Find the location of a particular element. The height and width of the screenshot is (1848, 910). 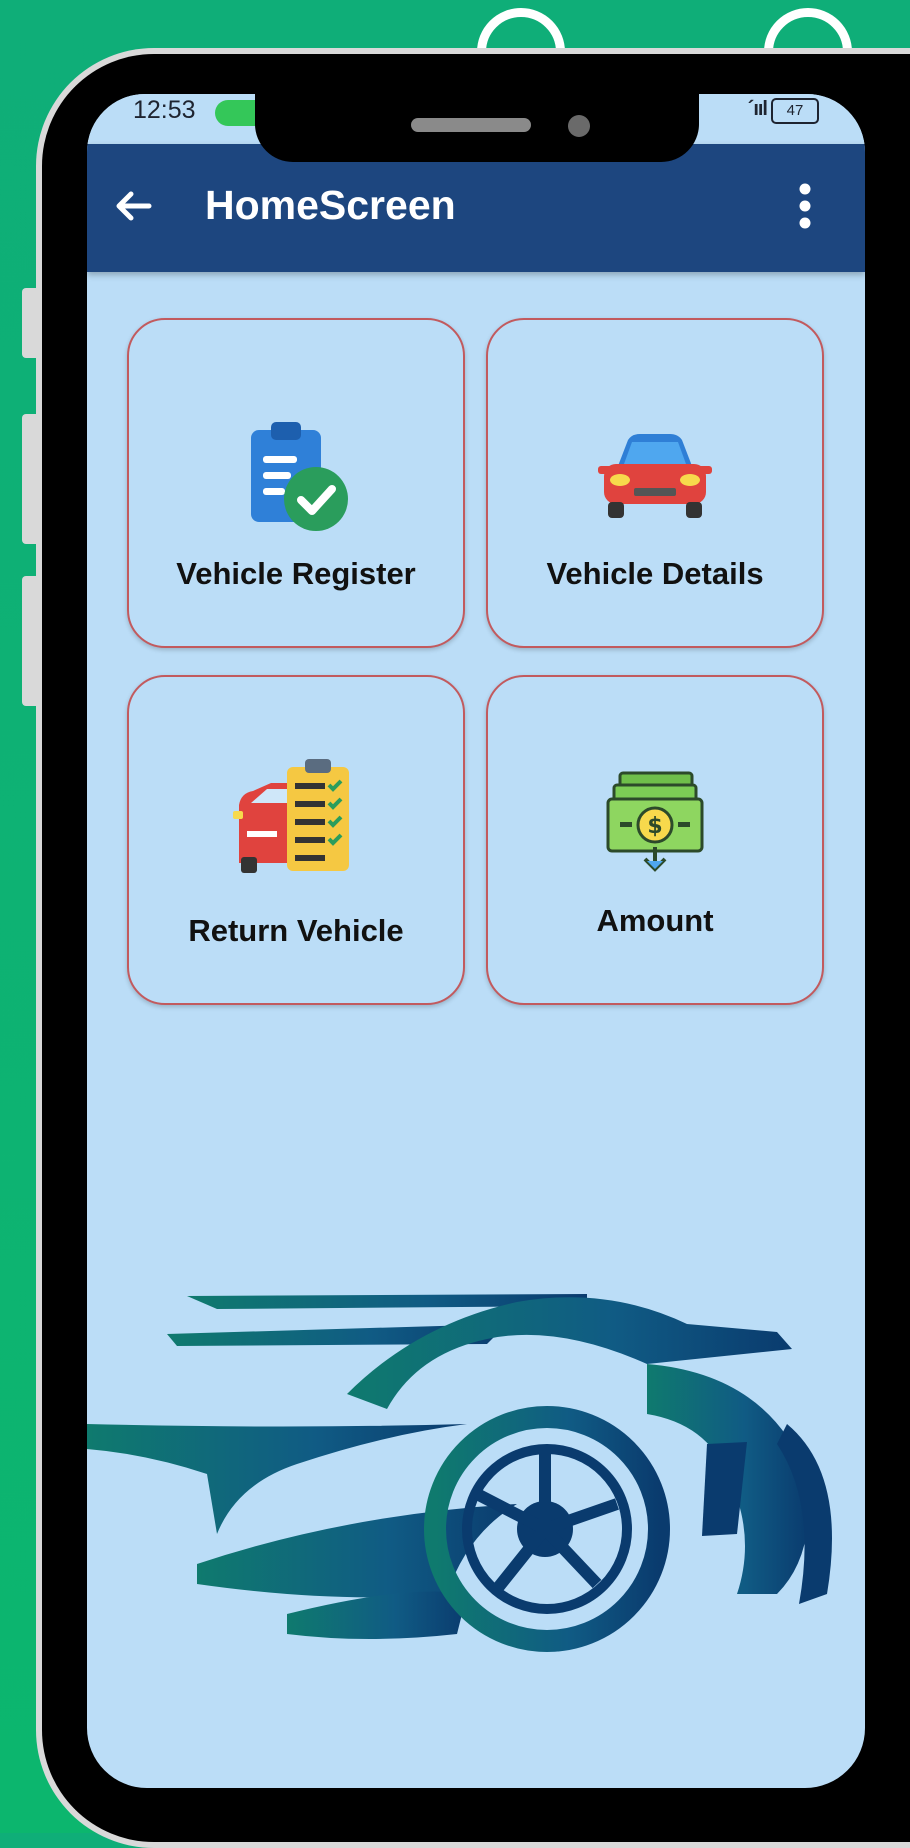

phone-side-button is located at coordinates (29, 323).